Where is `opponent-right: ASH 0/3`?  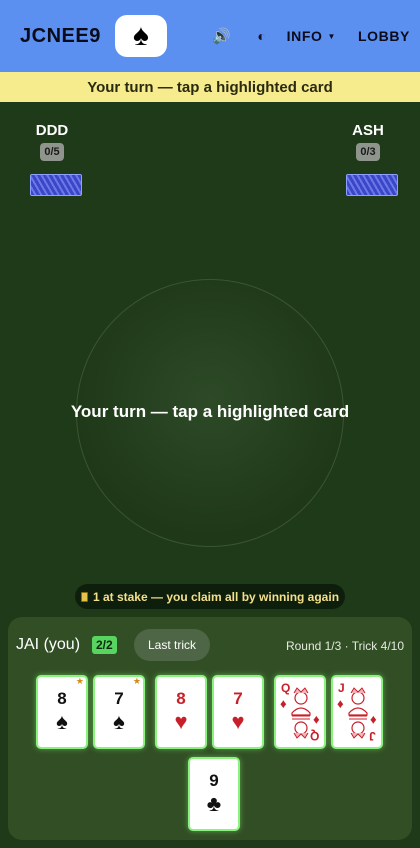
opponent-right: ASH 0/3 is located at coordinates (368, 141).